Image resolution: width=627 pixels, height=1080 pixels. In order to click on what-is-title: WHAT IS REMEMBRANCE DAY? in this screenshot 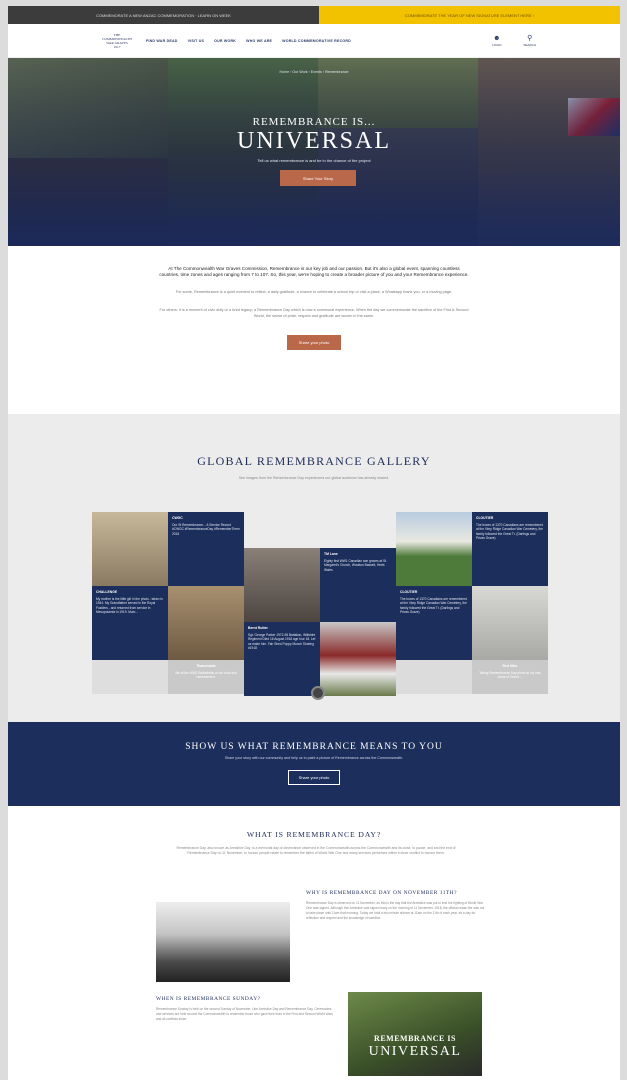, I will do `click(314, 834)`.